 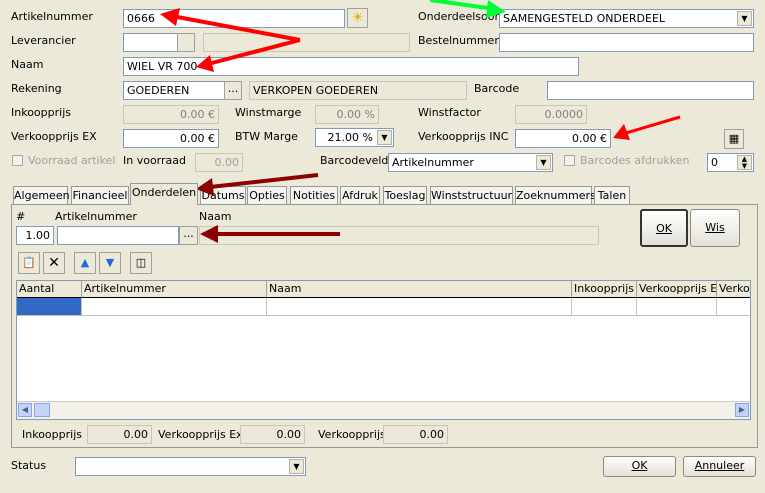 What do you see at coordinates (230, 25) in the screenshot?
I see `red-arrow-artikelnummer` at bounding box center [230, 25].